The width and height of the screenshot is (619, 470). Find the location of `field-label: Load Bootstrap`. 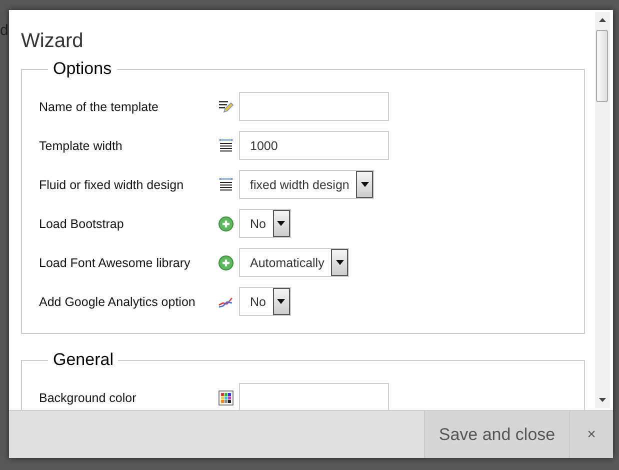

field-label: Load Bootstrap is located at coordinates (82, 223).